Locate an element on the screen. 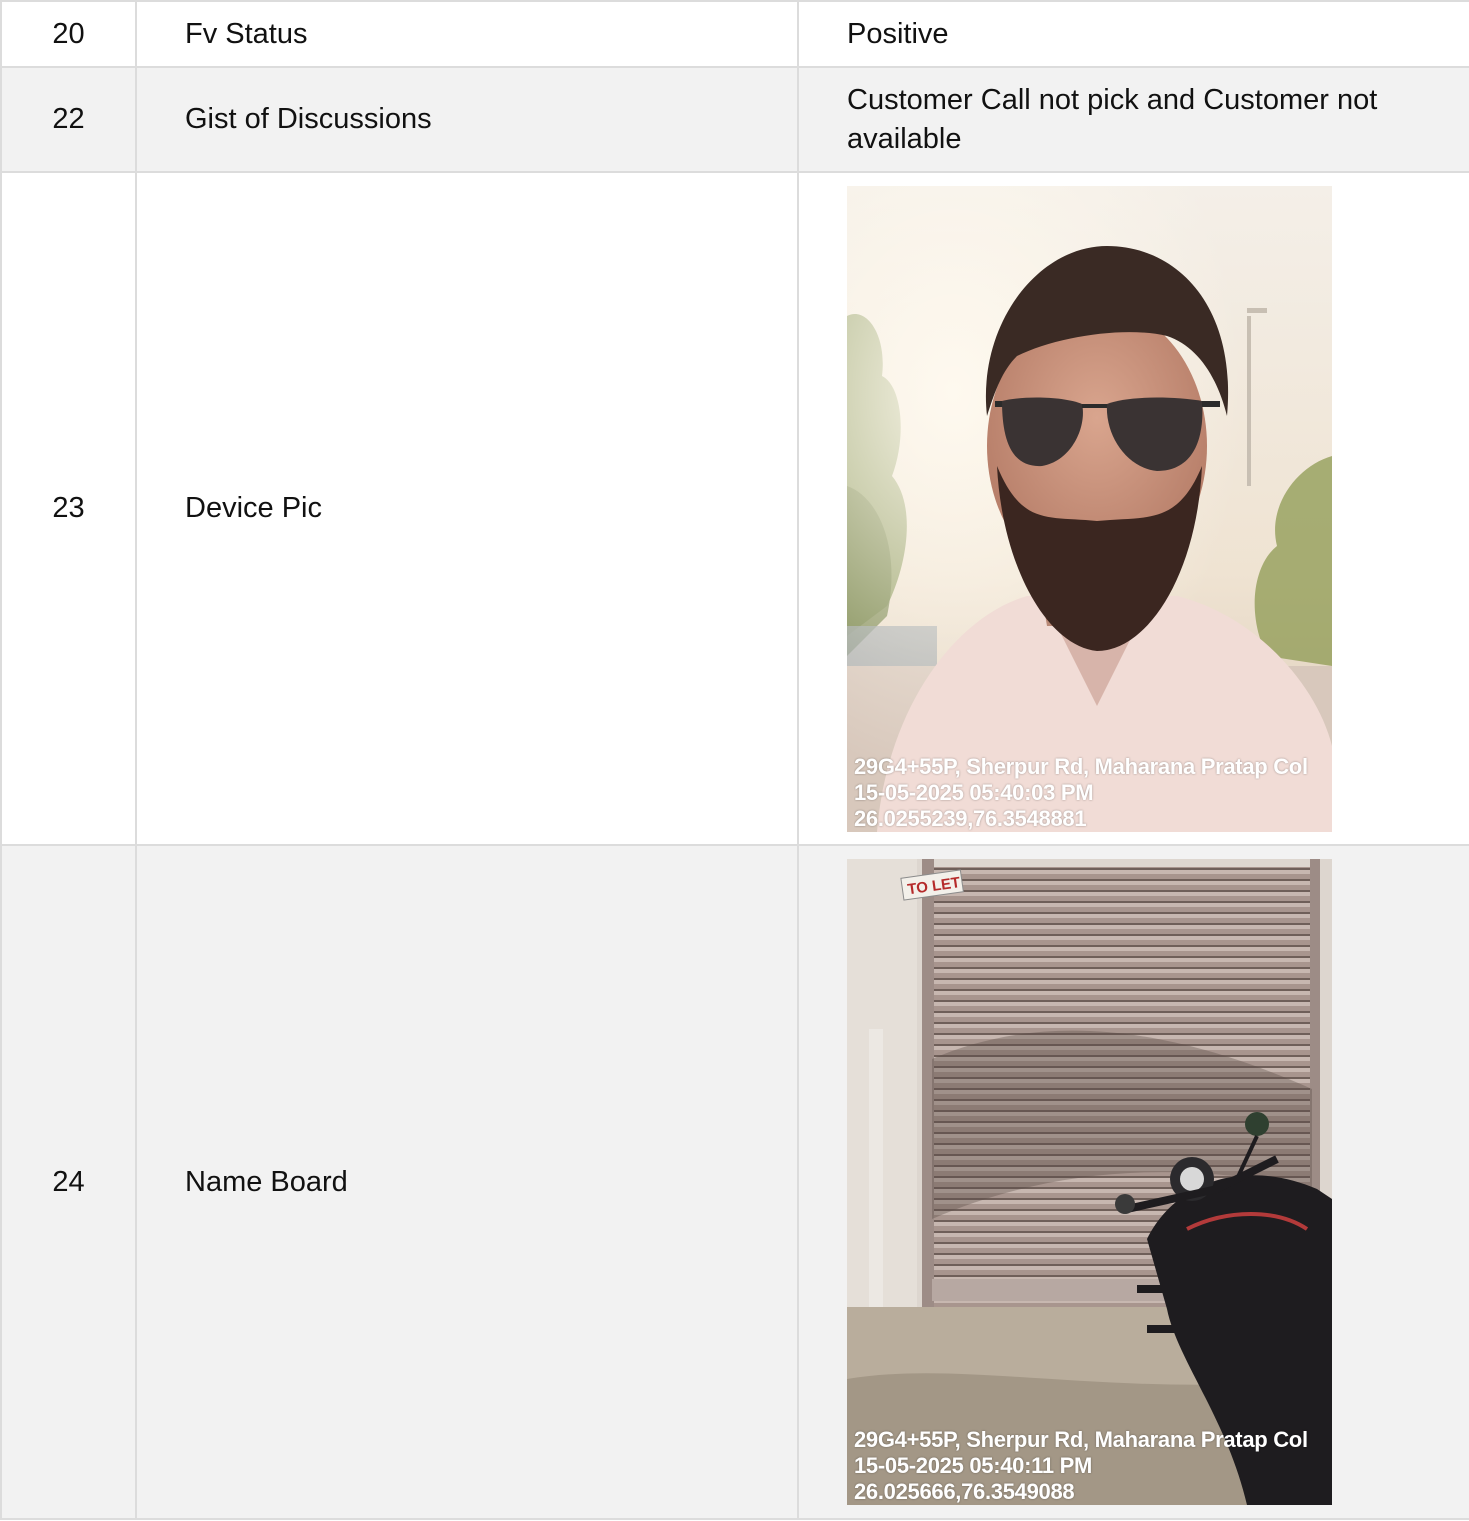  stamp-datetime: 15-05-2025 05:40:11 PM is located at coordinates (973, 1465).